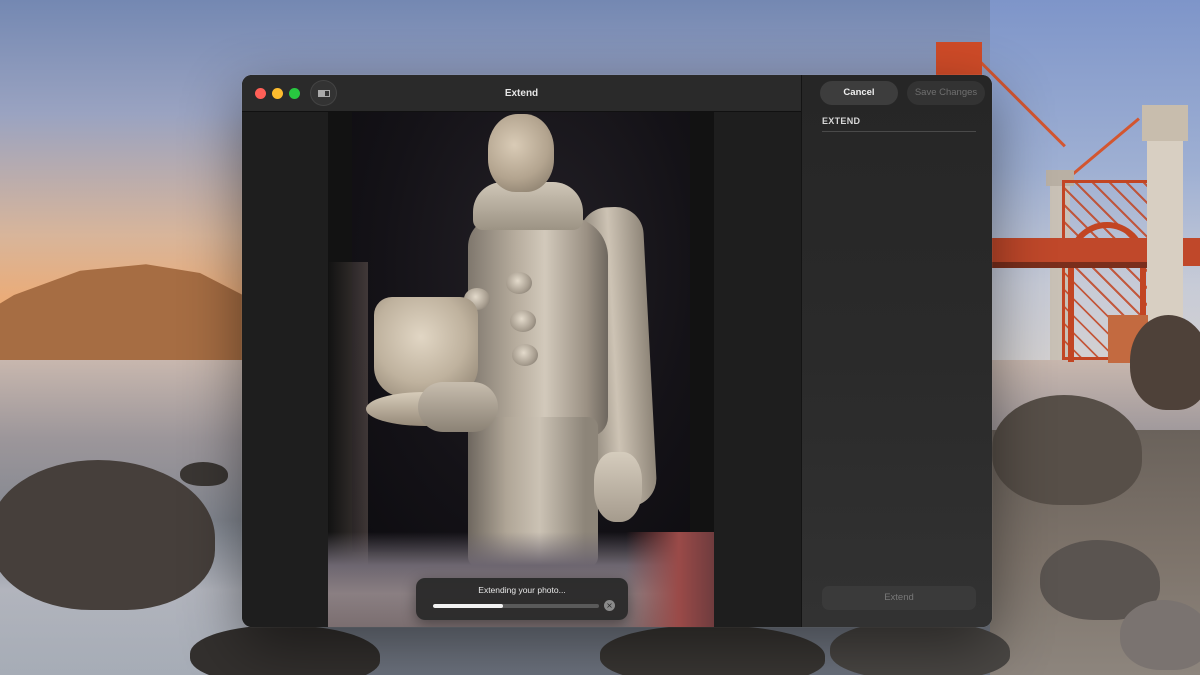 This screenshot has height=675, width=1200. Describe the element at coordinates (670, 579) in the screenshot. I see `generated-extension-right` at that location.